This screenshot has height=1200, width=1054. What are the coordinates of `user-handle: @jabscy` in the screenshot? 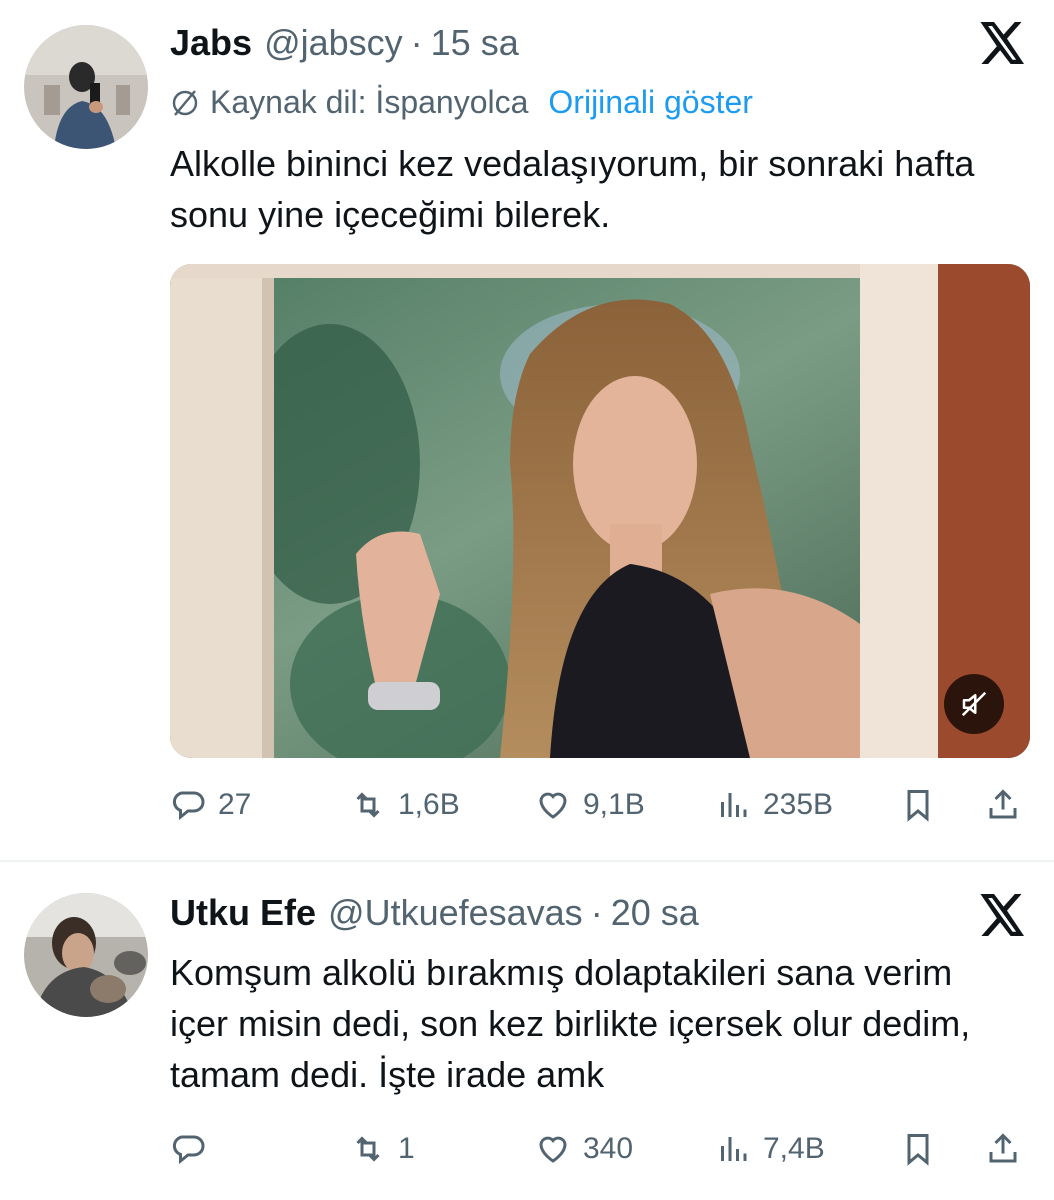 It's located at (333, 43).